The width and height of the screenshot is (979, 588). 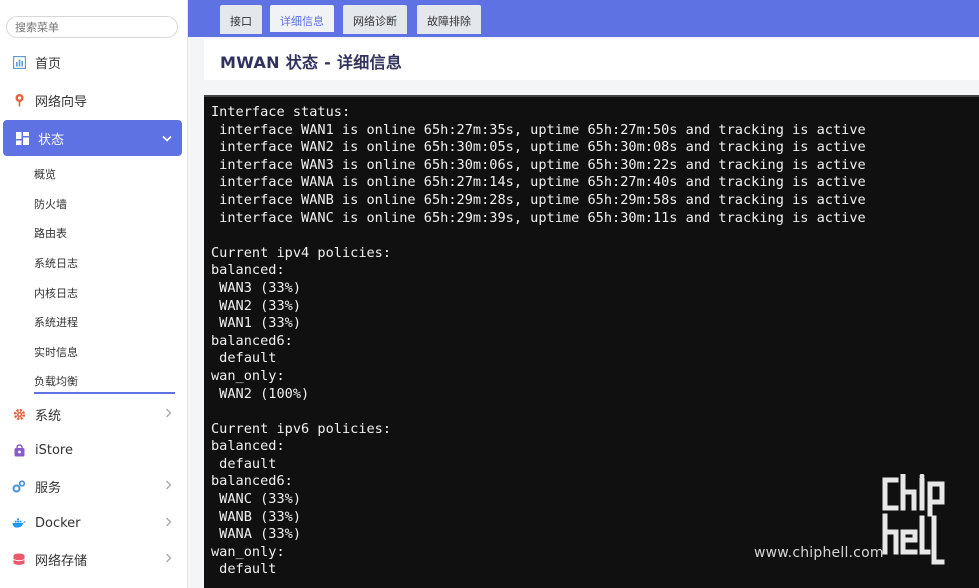 I want to click on nav-item-services: 服务, so click(x=94, y=486).